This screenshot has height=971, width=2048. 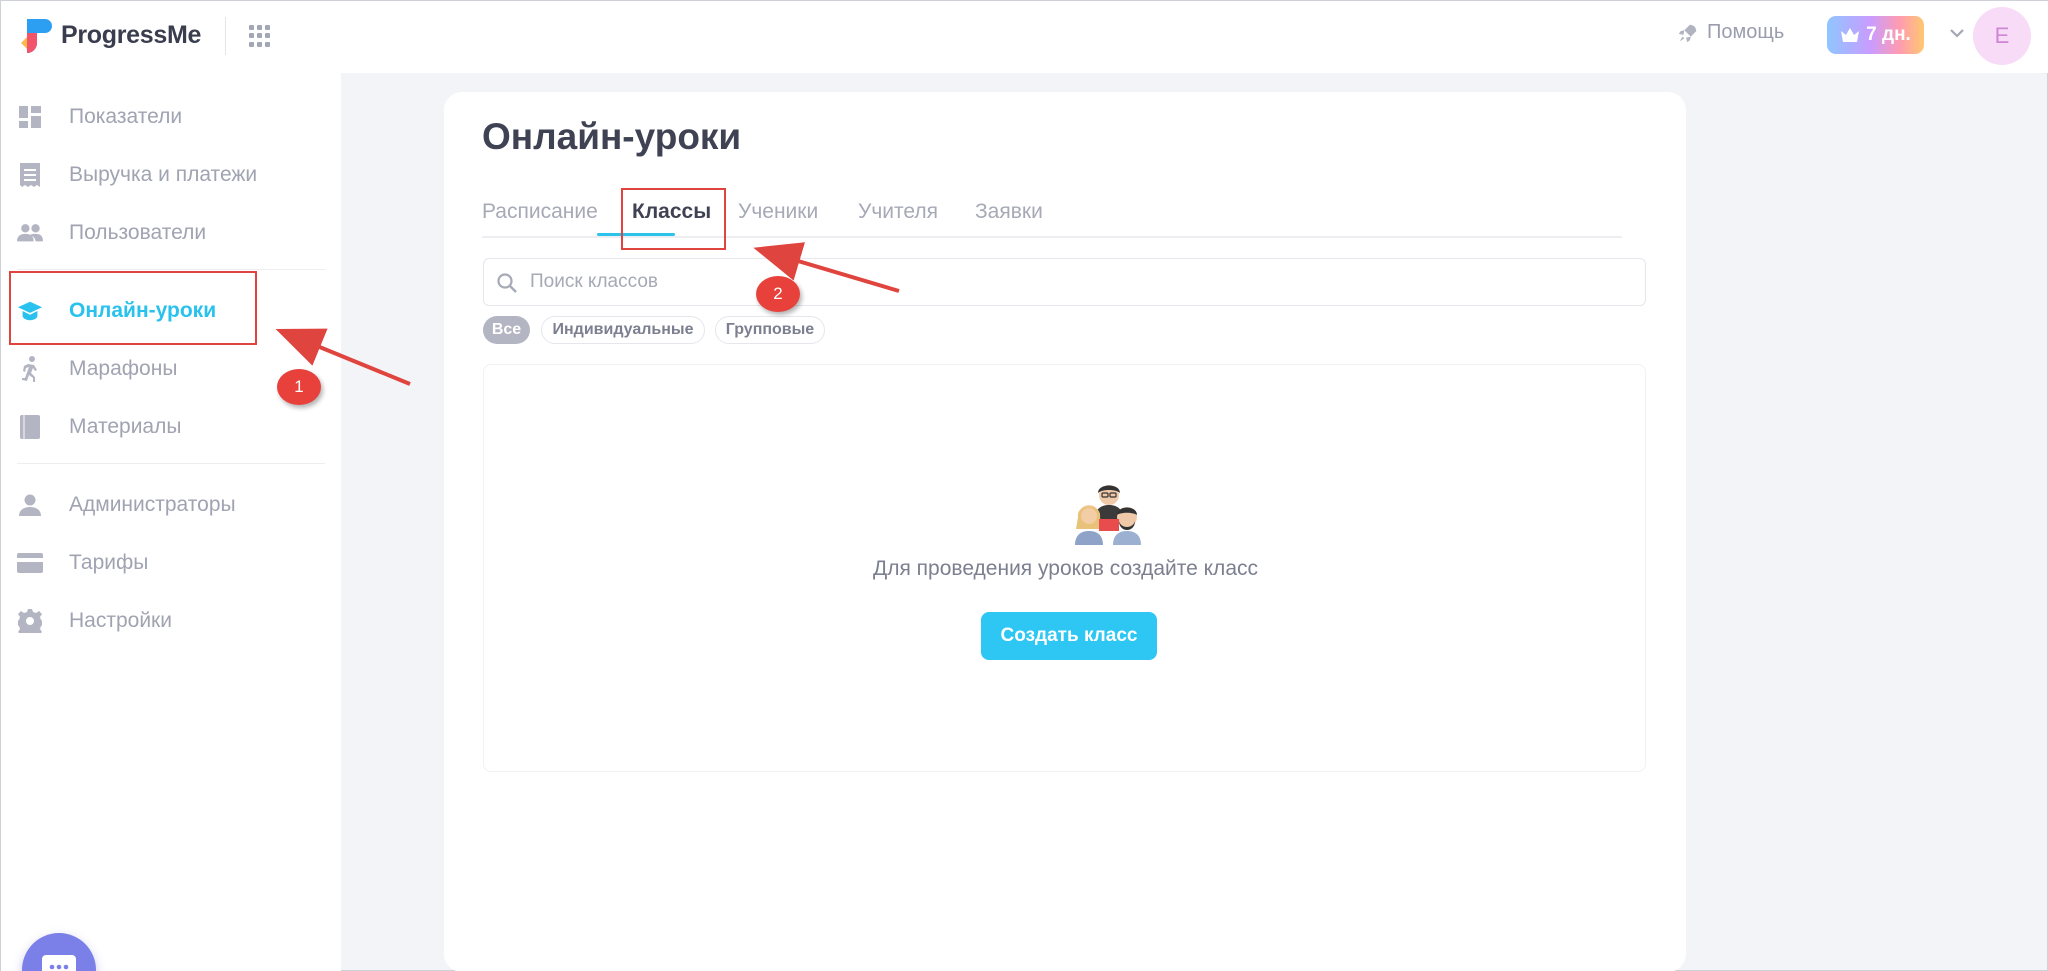 I want to click on search-icon, so click(x=507, y=283).